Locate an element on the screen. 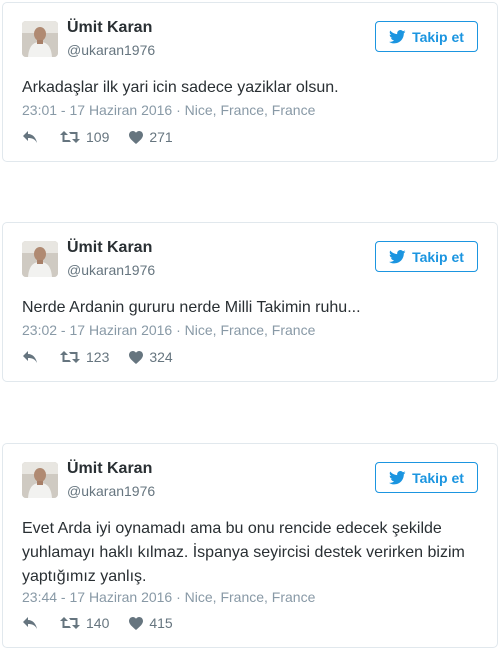 This screenshot has height=650, width=500. tweet-actions: 140 415 is located at coordinates (107, 623).